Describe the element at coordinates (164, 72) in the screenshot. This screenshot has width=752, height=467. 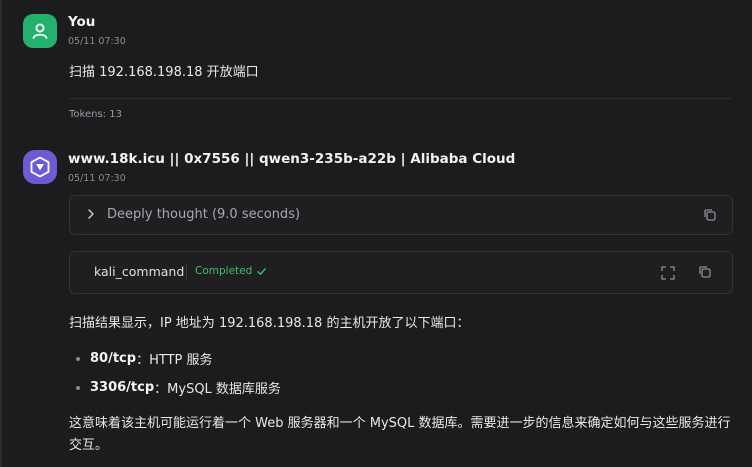
I see `user-message-text: 扫描 192.168.198.18 开放端口` at that location.